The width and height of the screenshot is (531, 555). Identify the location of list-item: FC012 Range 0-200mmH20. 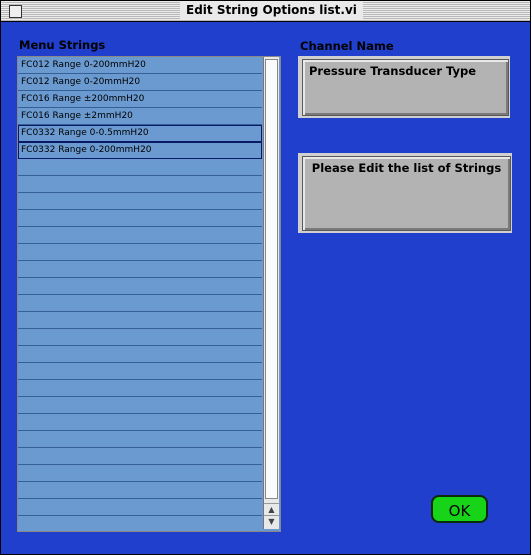
(140, 65).